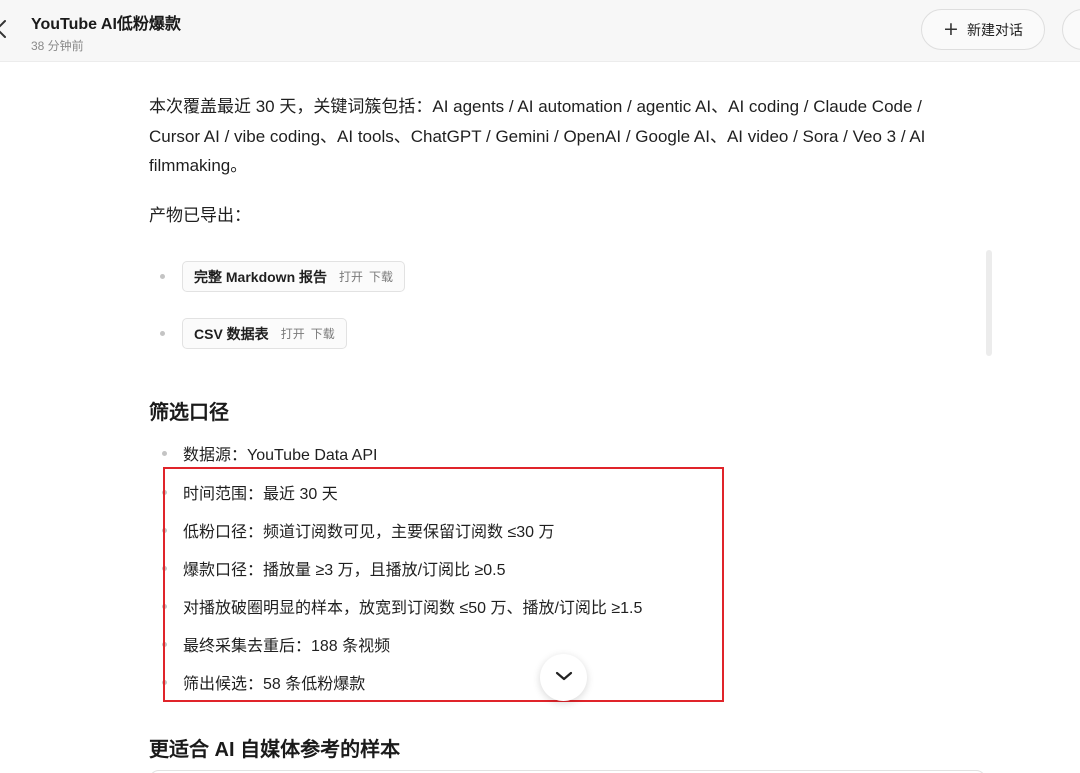 This screenshot has height=773, width=1080. I want to click on file-chip-csv: CSV 数据表 打开 下载, so click(264, 333).